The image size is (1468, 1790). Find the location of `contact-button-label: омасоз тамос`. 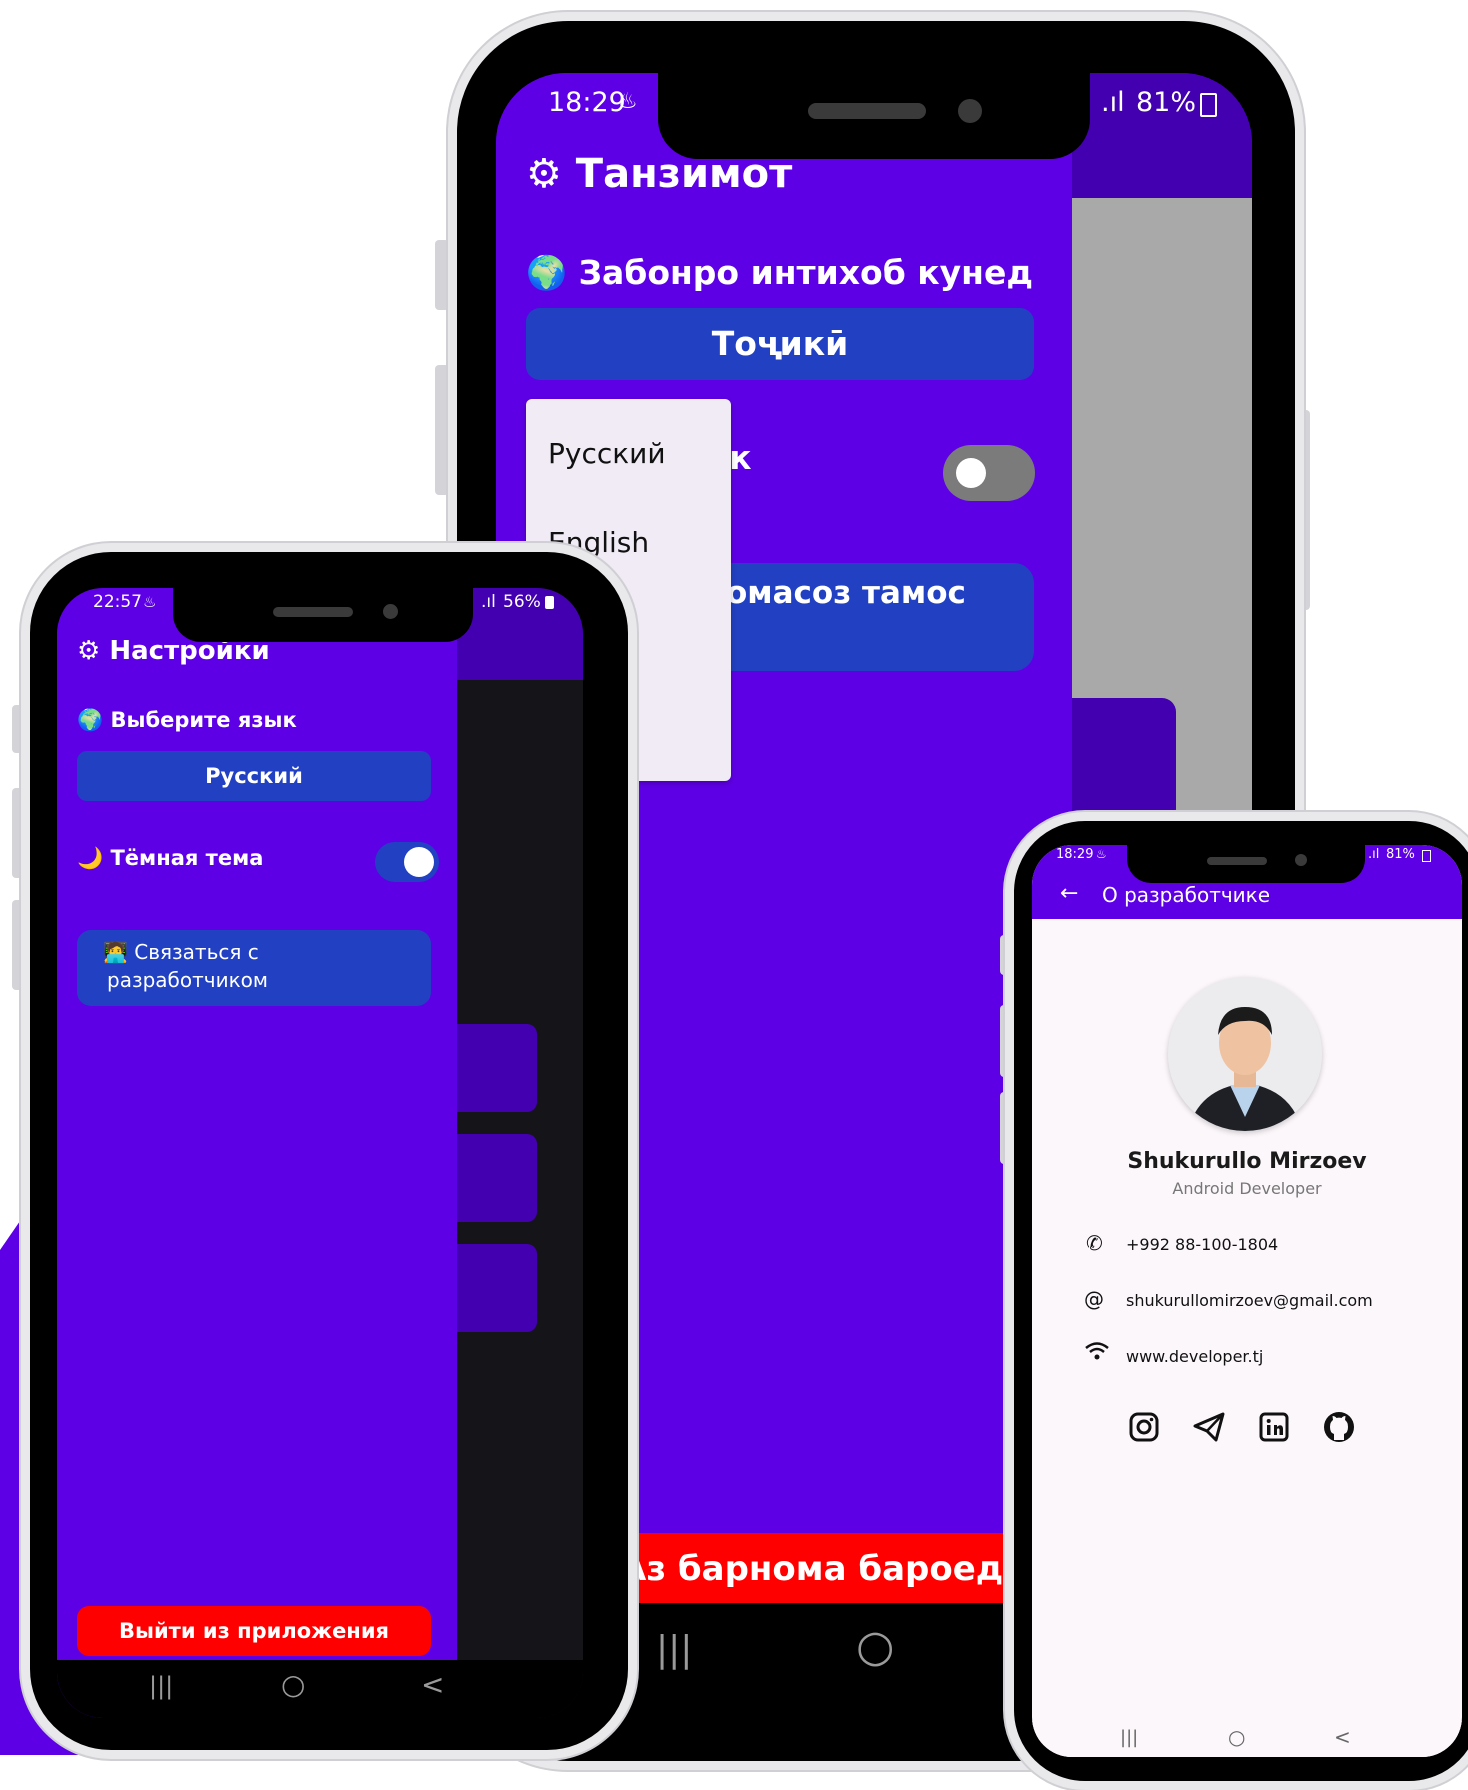

contact-button-label: омасоз тамос is located at coordinates (846, 593).